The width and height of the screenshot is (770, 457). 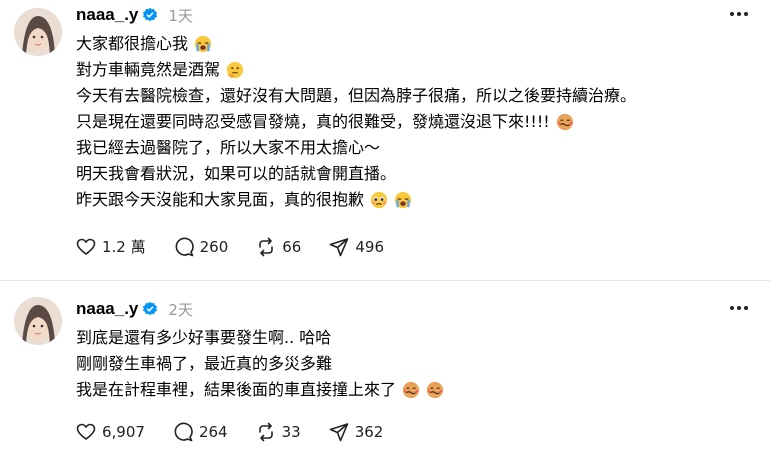 What do you see at coordinates (204, 363) in the screenshot?
I see `text-line-content: 剛剛發生車禍了，最近真的多災多難` at bounding box center [204, 363].